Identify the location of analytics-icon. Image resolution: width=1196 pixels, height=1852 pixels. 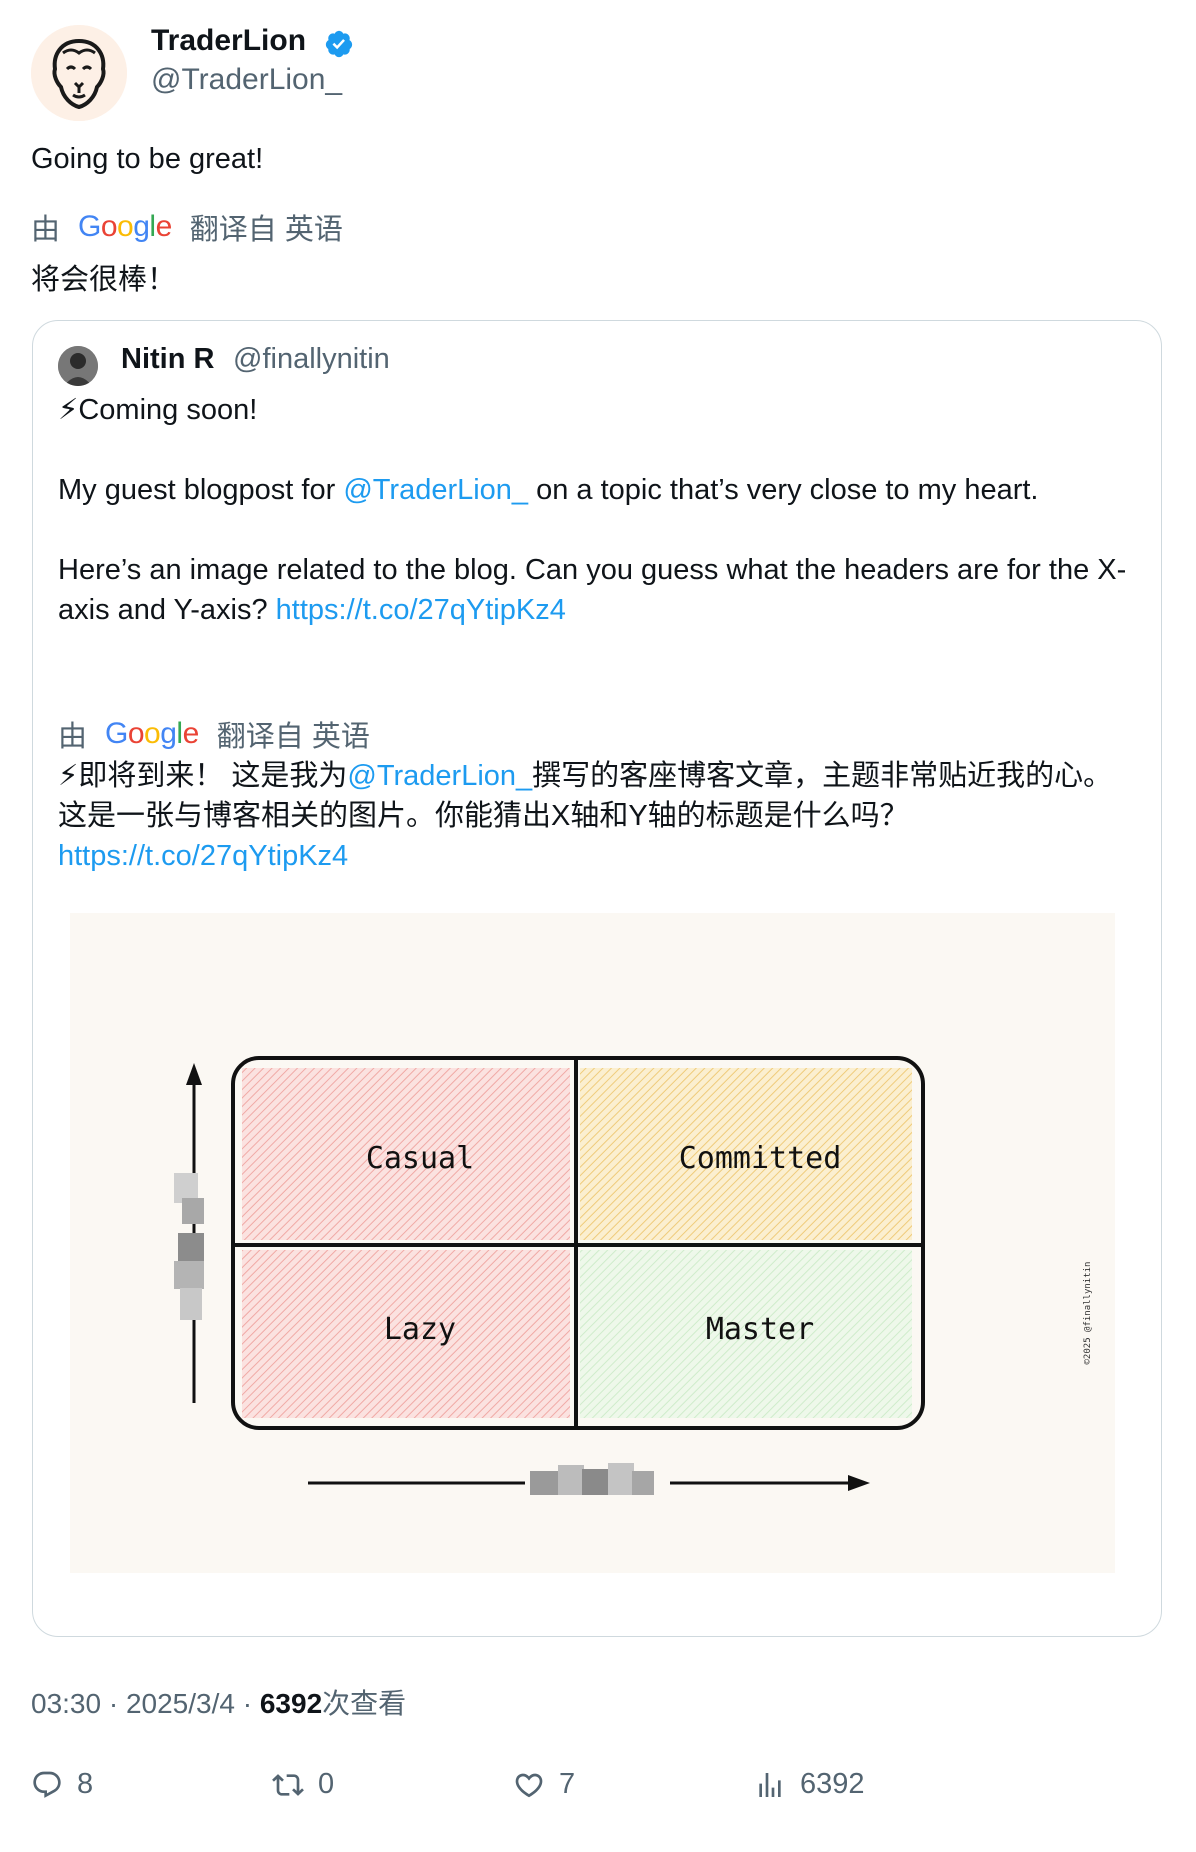
(770, 1784).